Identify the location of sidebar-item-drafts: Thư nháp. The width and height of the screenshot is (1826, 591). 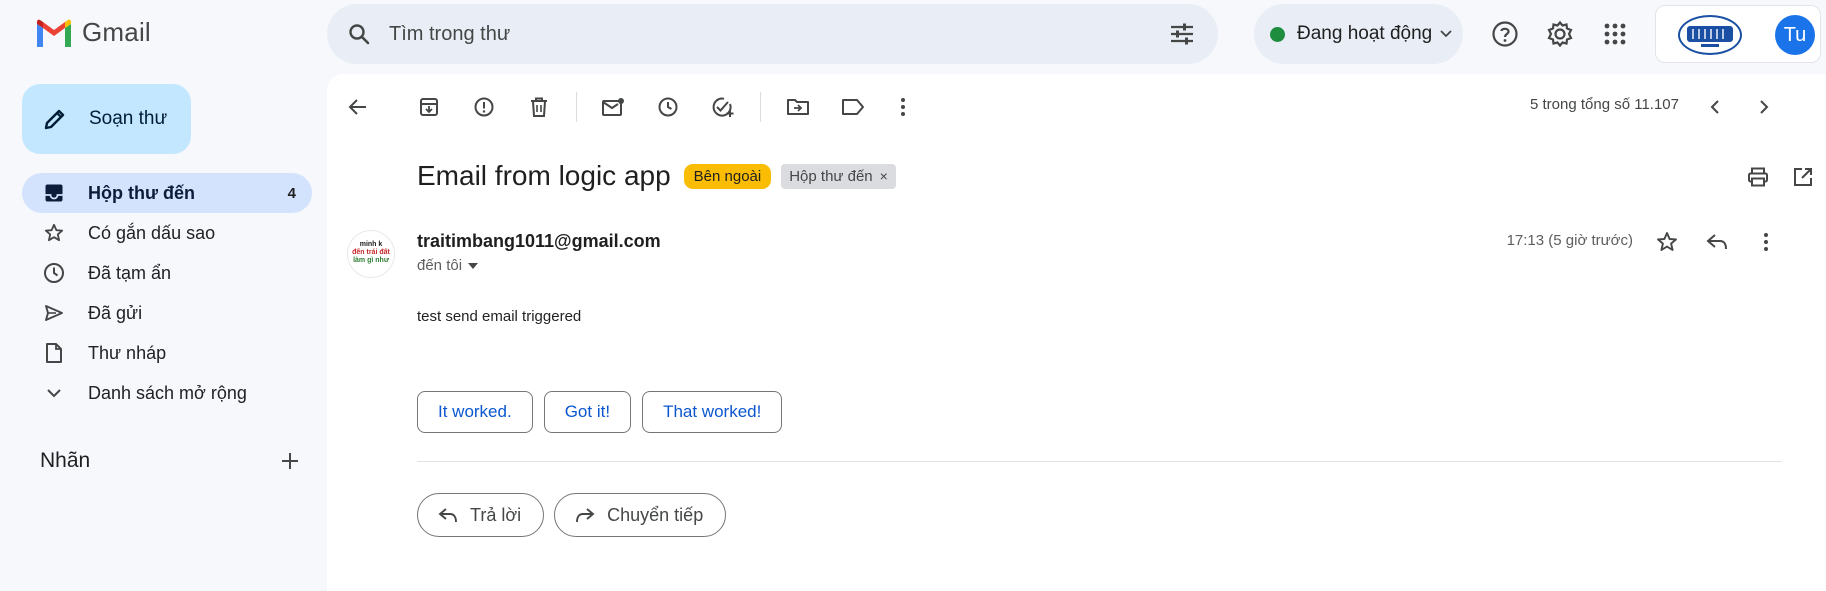
(167, 353).